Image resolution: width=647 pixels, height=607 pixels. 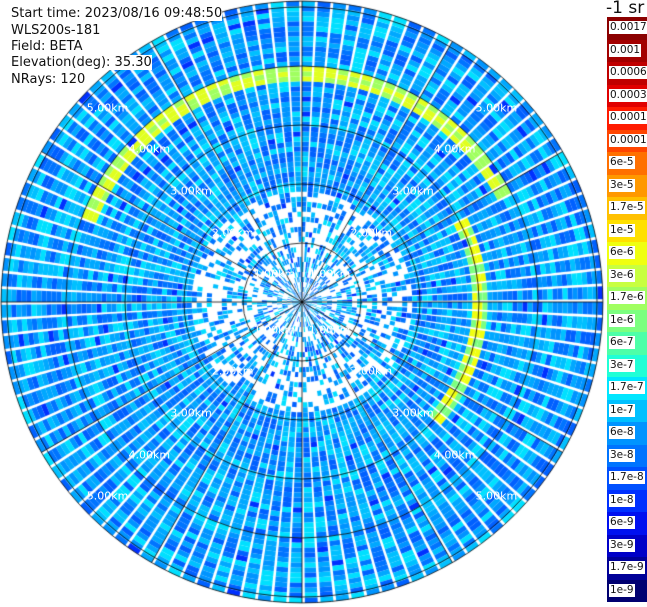 I want to click on colorbar-segment: 0.0001, so click(x=627, y=140).